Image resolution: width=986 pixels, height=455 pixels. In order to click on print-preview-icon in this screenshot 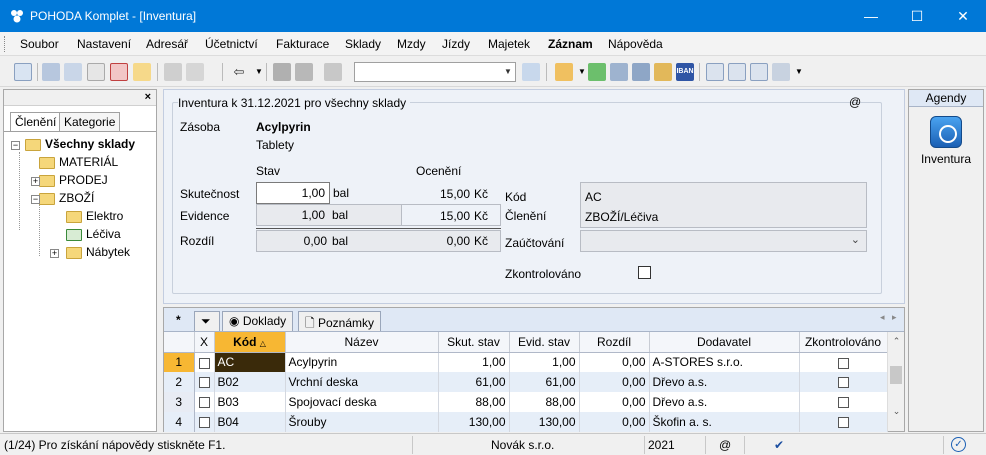, I will do `click(96, 72)`.